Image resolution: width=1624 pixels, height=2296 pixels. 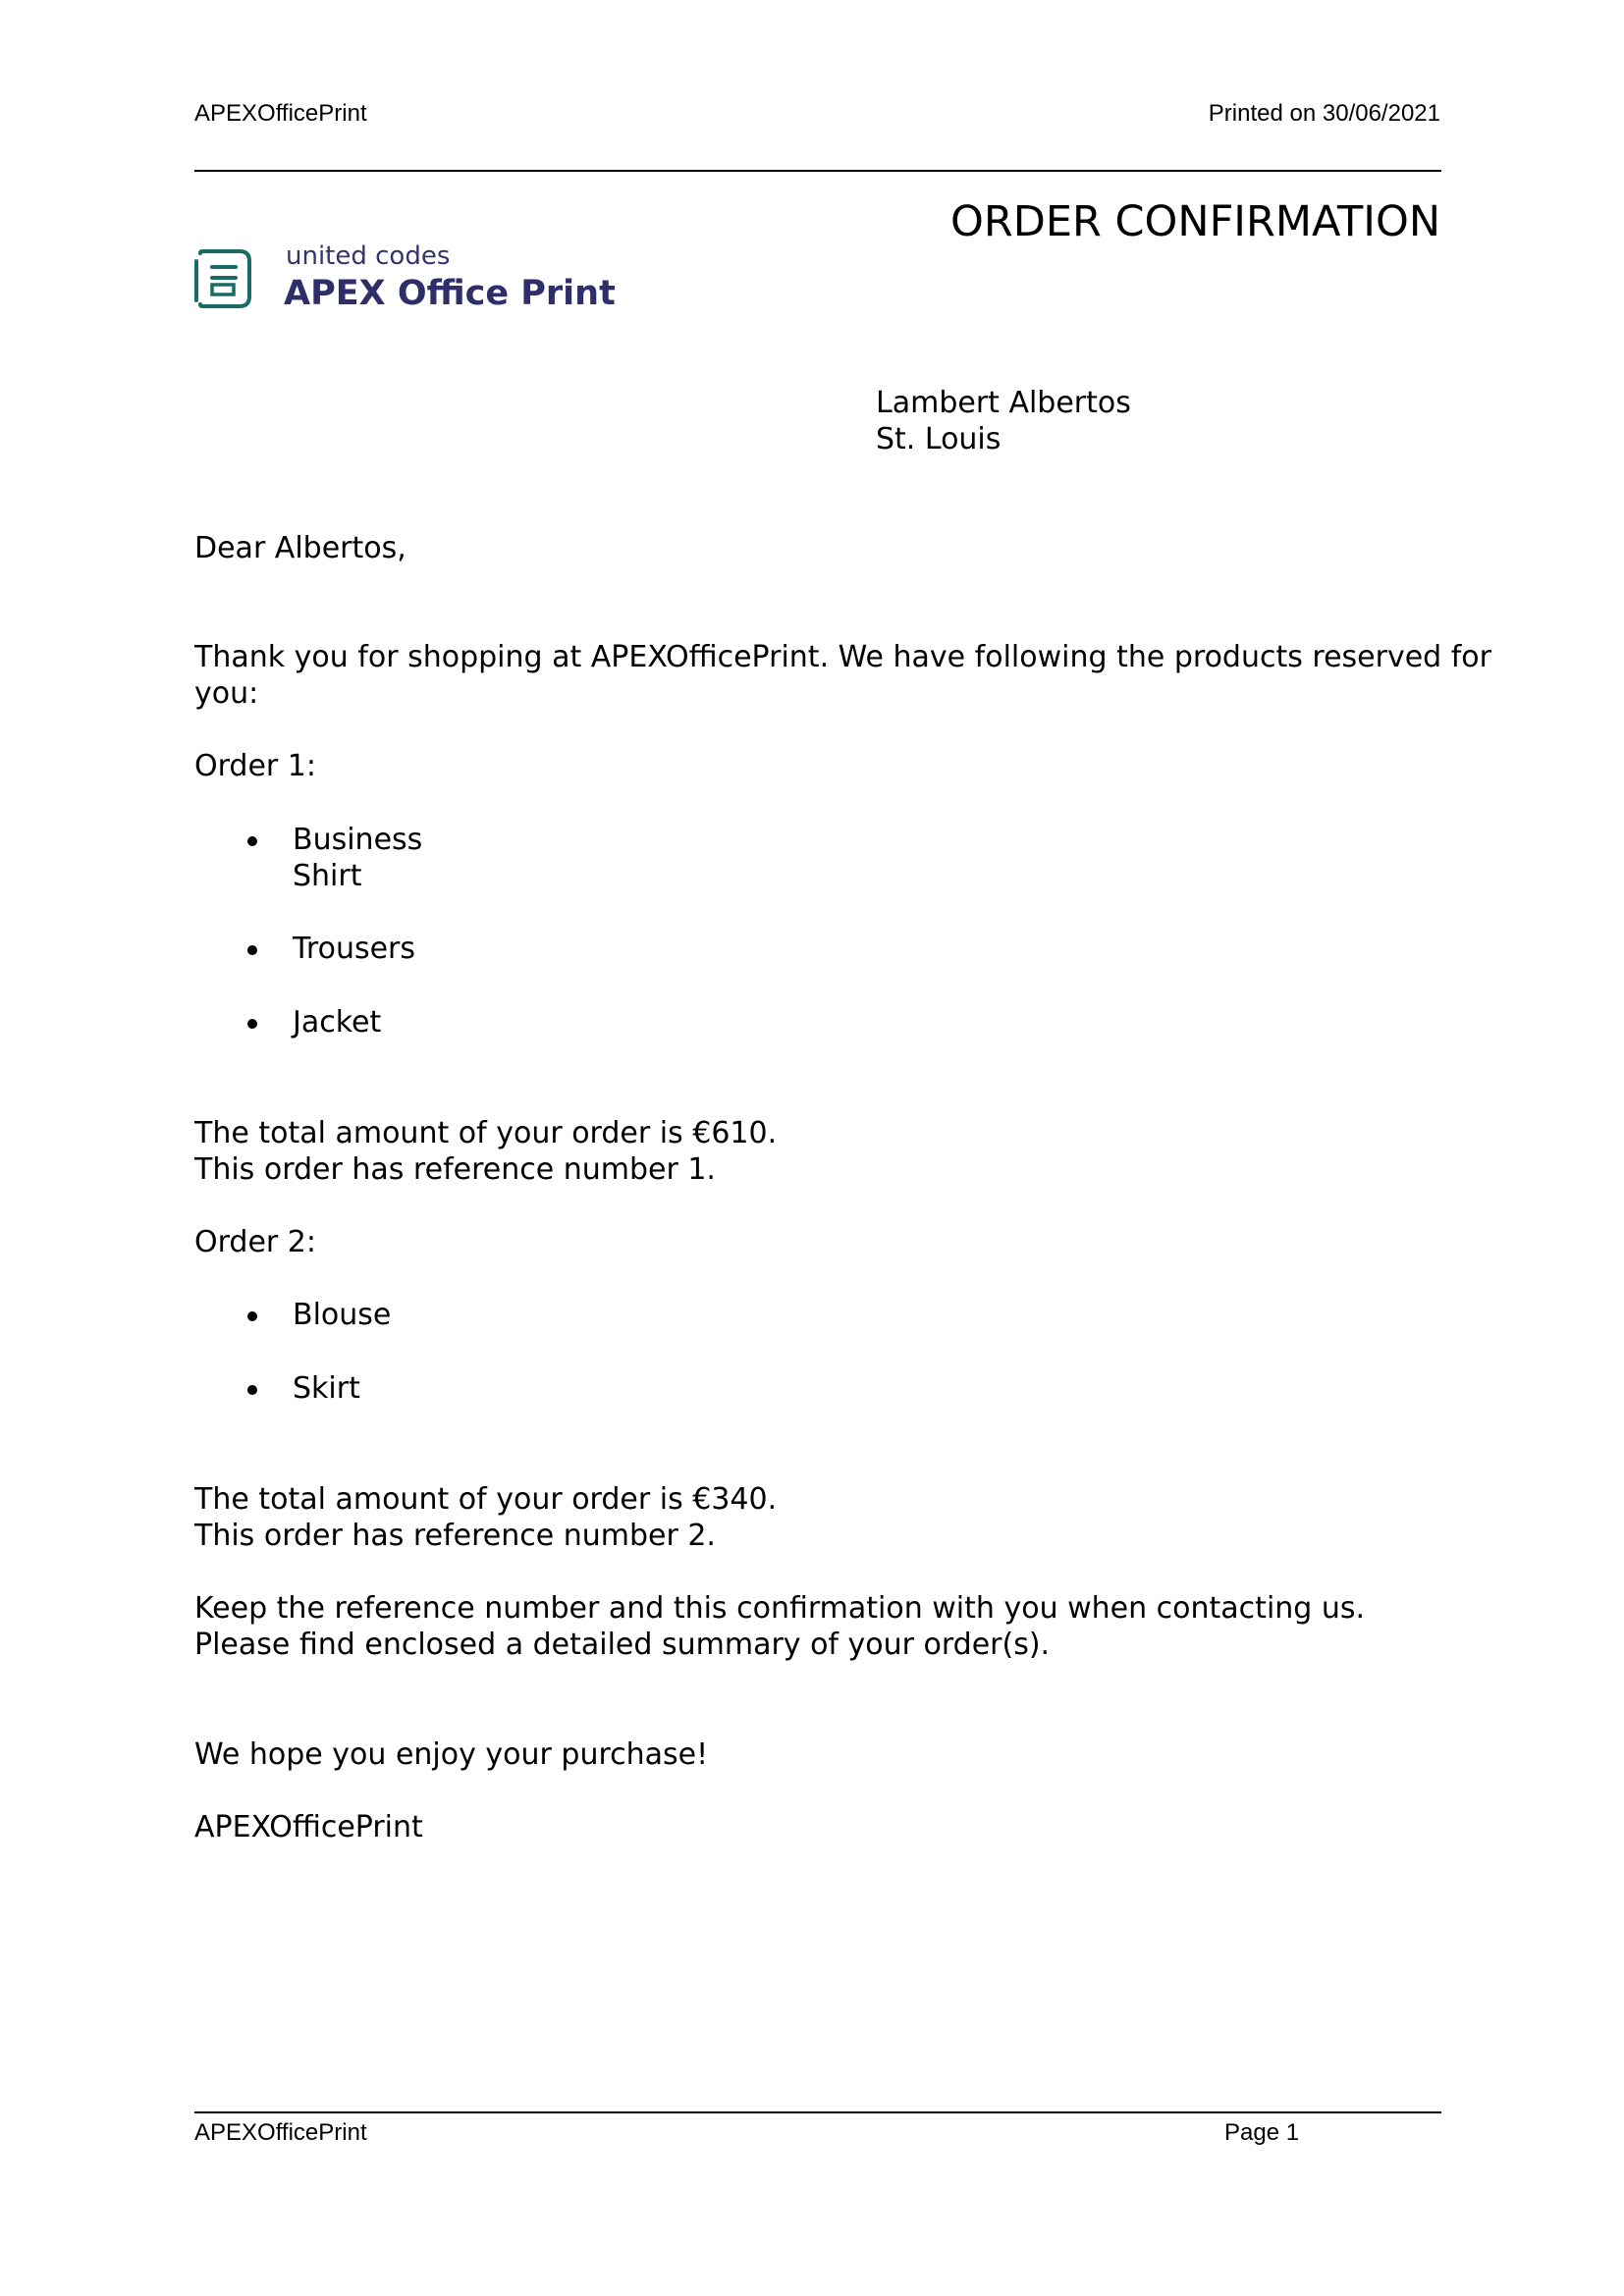 What do you see at coordinates (308, 1827) in the screenshot?
I see `signature: APEXOfficePrint` at bounding box center [308, 1827].